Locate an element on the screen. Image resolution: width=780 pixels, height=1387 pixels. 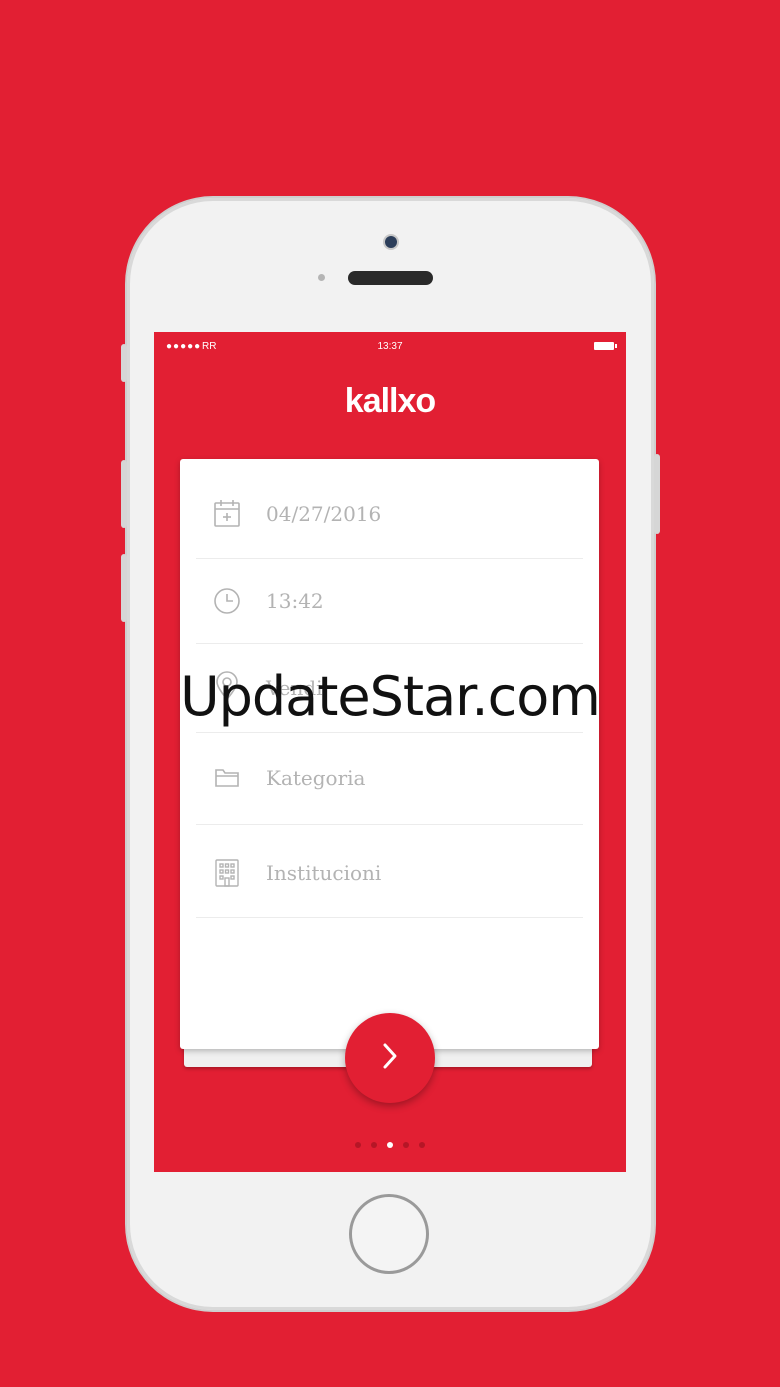
date-field: 04/27/2016 is located at coordinates (389, 509).